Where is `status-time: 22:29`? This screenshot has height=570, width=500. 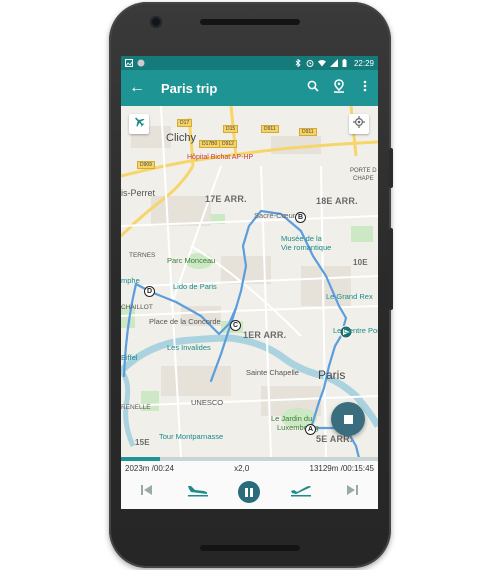
status-time: 22:29 is located at coordinates (363, 63).